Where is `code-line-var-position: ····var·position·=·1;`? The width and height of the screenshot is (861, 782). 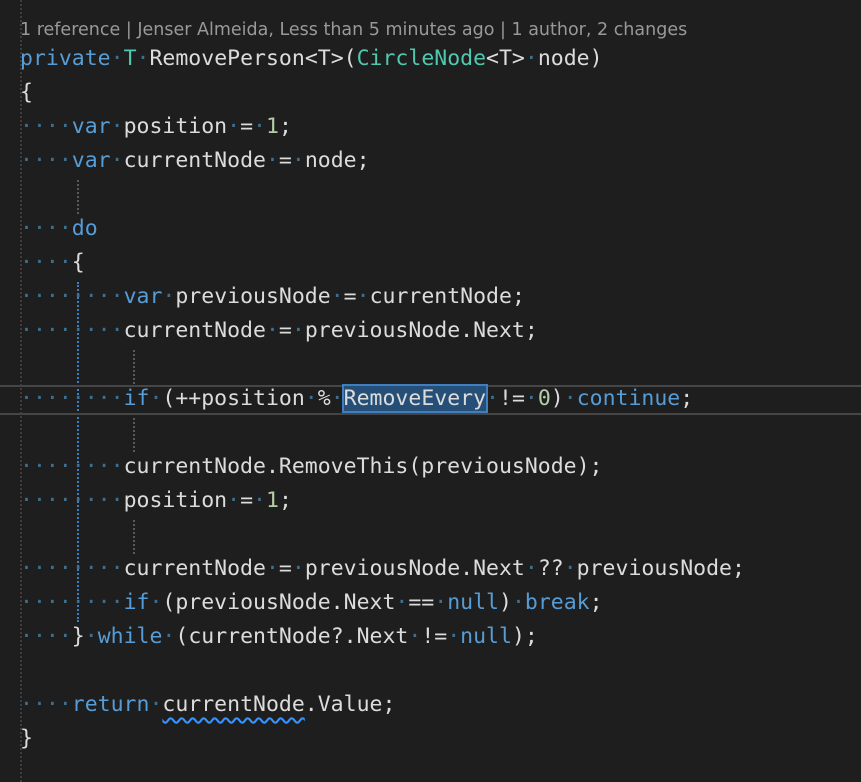 code-line-var-position: ····var·position·=·1; is located at coordinates (156, 127).